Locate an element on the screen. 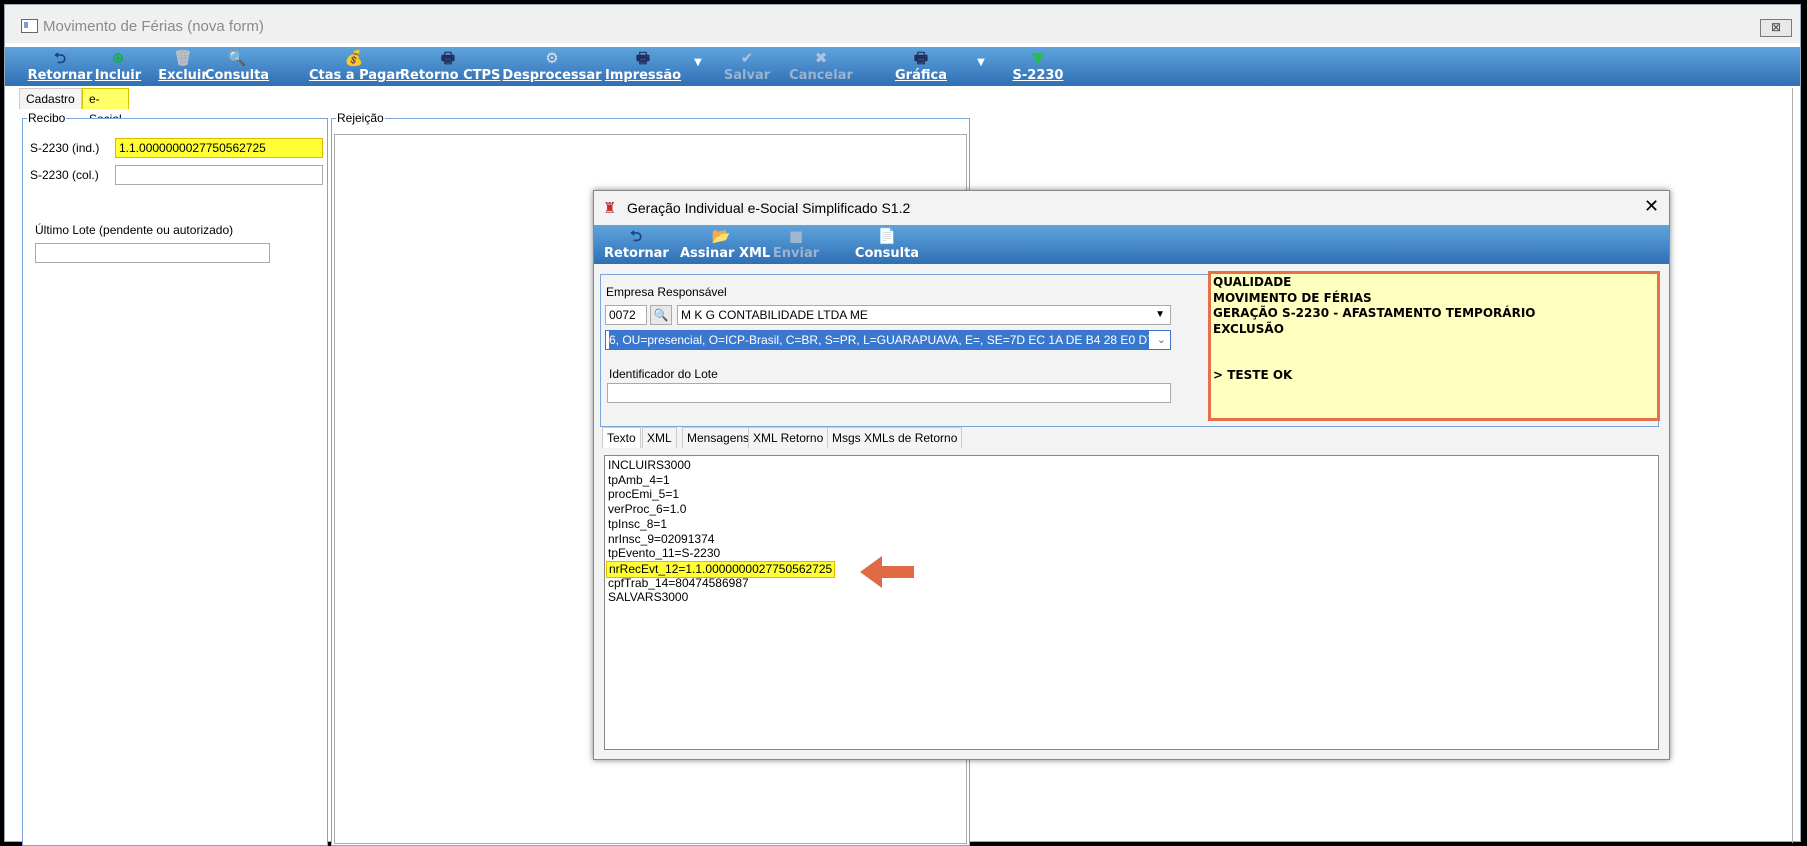  tab-cadastro: Cadastro is located at coordinates (50, 98).